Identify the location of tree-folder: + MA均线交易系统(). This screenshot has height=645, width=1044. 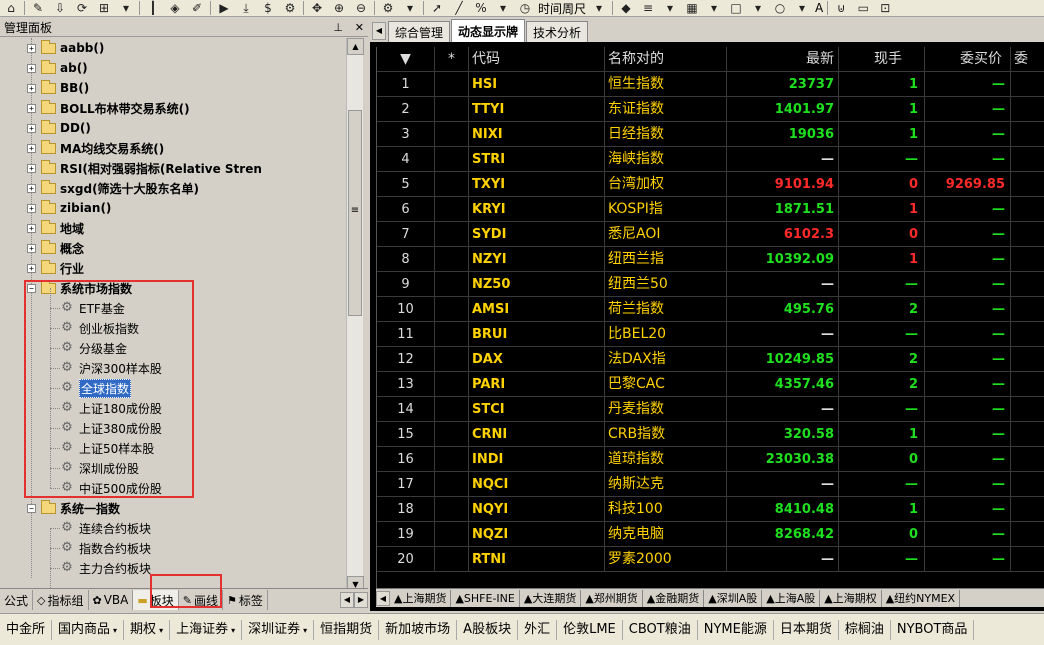
(95, 148).